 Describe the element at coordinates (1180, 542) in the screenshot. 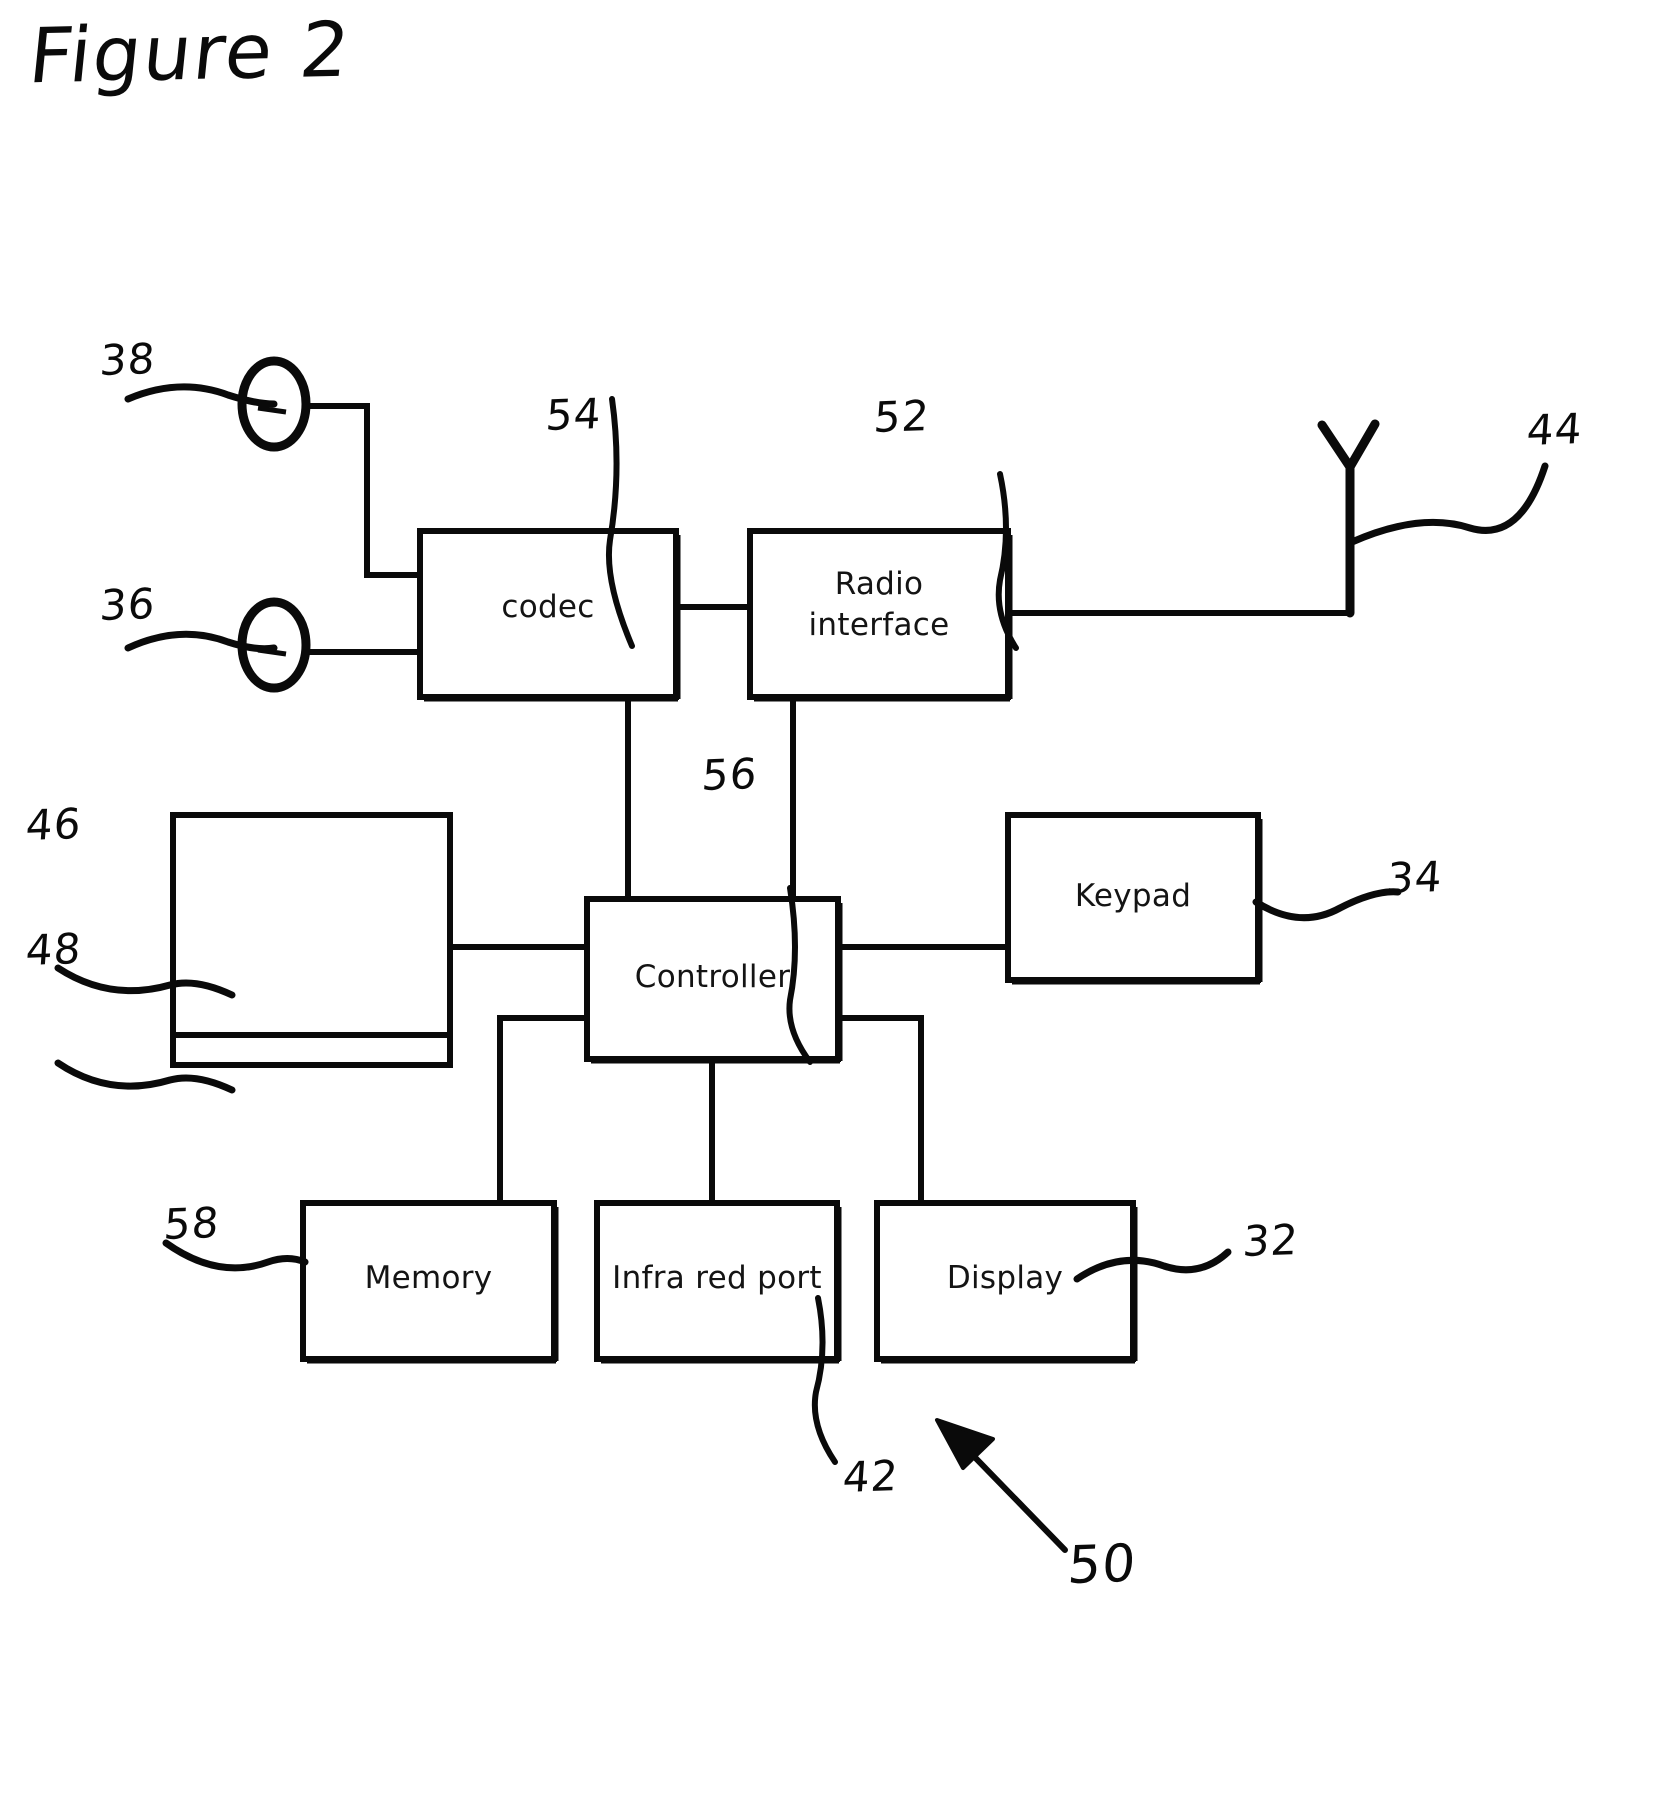

I see `wire-radio-to-antenna` at that location.